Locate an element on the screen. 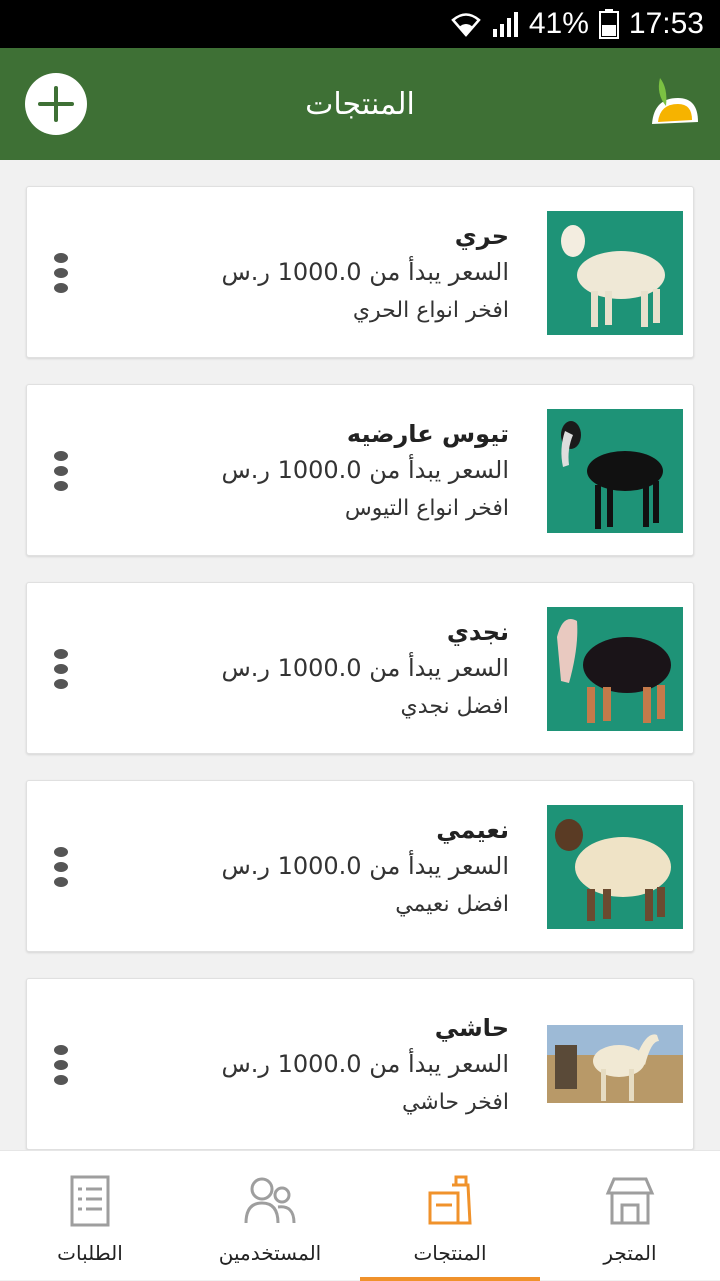 This screenshot has width=720, height=1281. product-name: نجدي is located at coordinates (477, 632).